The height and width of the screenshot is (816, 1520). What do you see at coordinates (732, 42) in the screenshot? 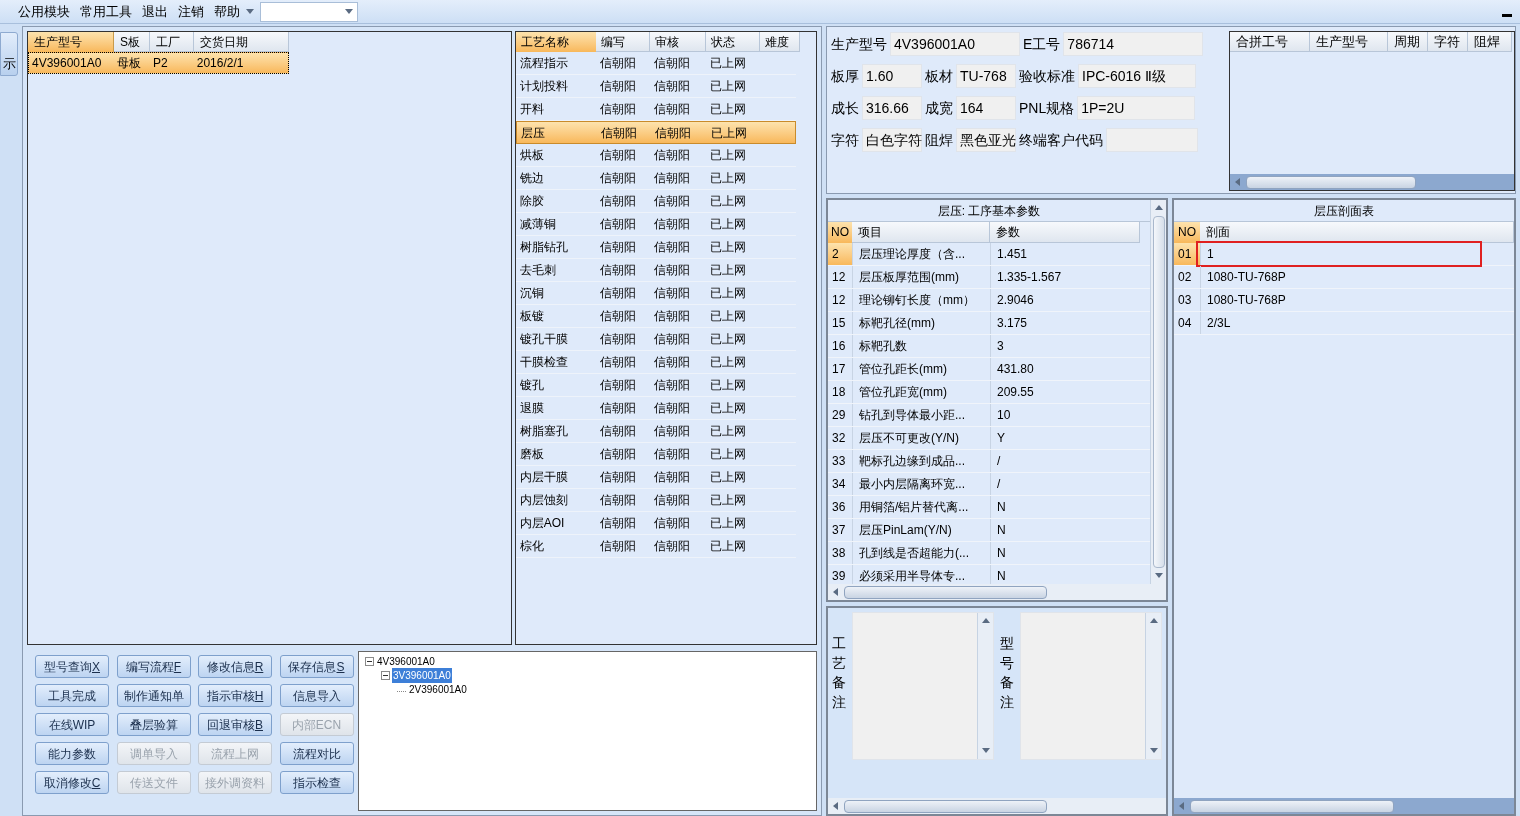
I see `column-header: 状态` at bounding box center [732, 42].